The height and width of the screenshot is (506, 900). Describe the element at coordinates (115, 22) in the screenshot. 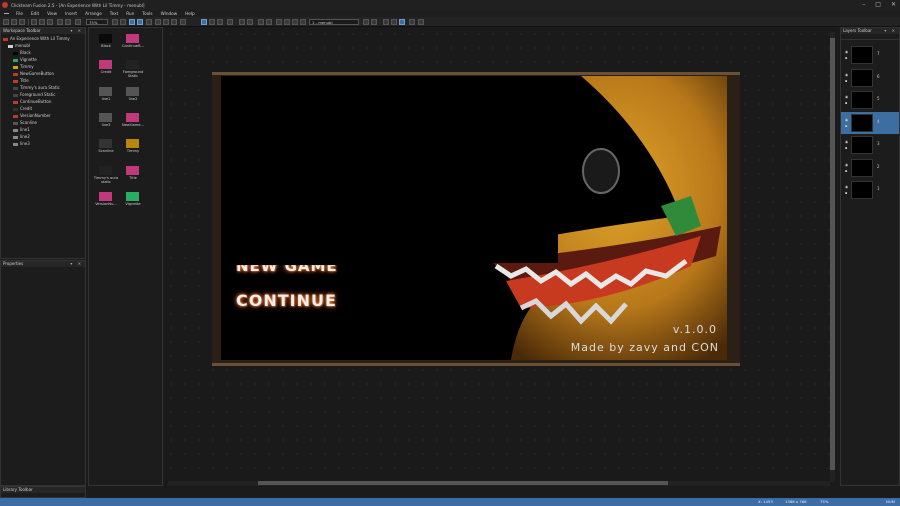

I see `properties-icon` at that location.